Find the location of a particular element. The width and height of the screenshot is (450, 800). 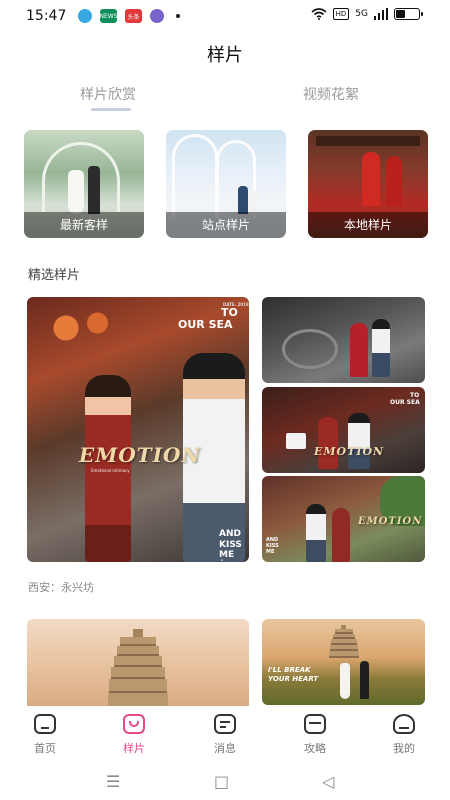

home-button-icon: □ is located at coordinates (221, 781).